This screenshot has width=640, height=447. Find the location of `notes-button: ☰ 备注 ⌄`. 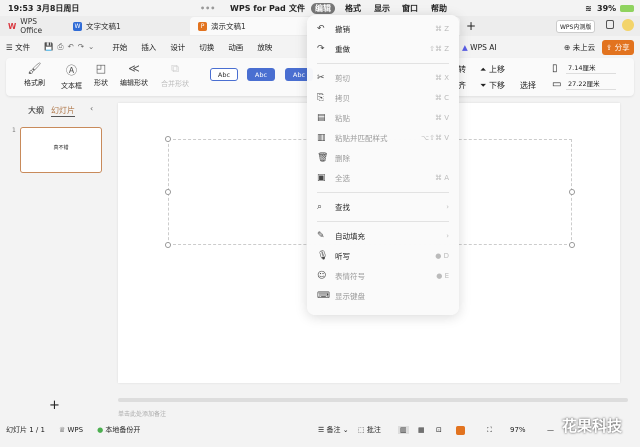

notes-button: ☰ 备注 ⌄ is located at coordinates (333, 430).